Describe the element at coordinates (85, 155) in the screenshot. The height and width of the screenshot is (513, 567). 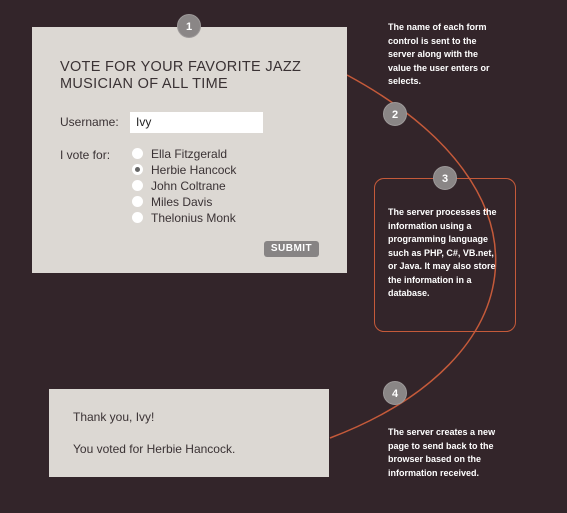
I see `vote-label: I vote for:` at that location.